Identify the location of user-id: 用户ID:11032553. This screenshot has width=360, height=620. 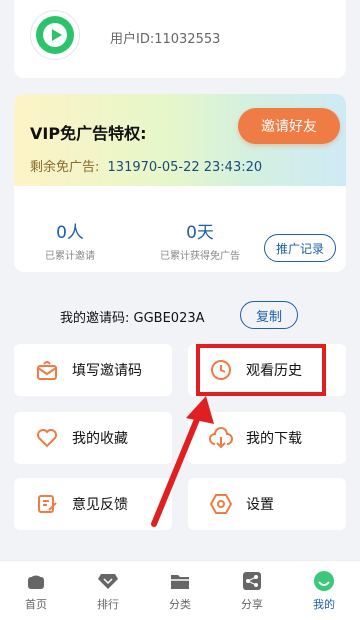
(165, 39).